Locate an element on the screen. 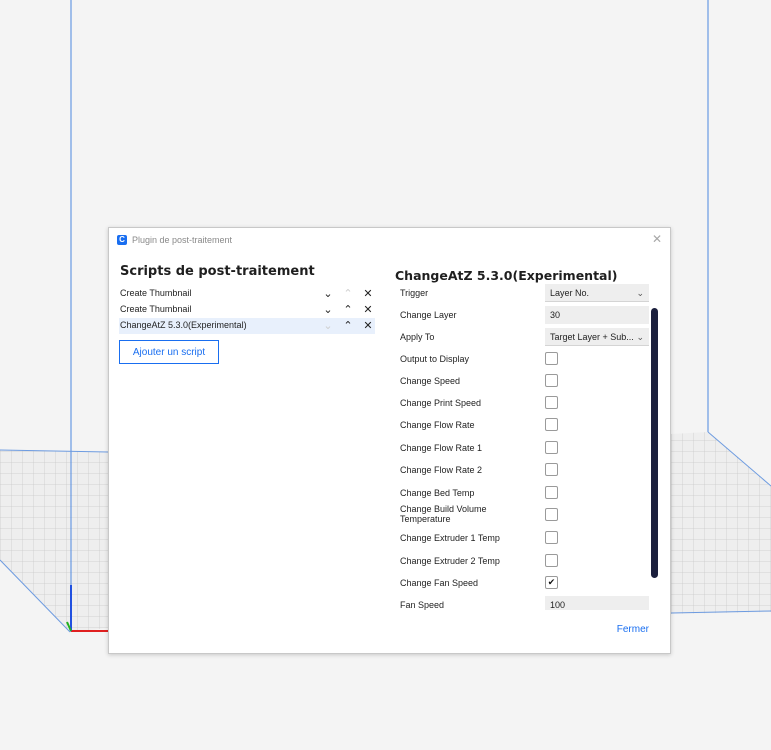  setting-label: Change Flow Rate is located at coordinates (437, 425).